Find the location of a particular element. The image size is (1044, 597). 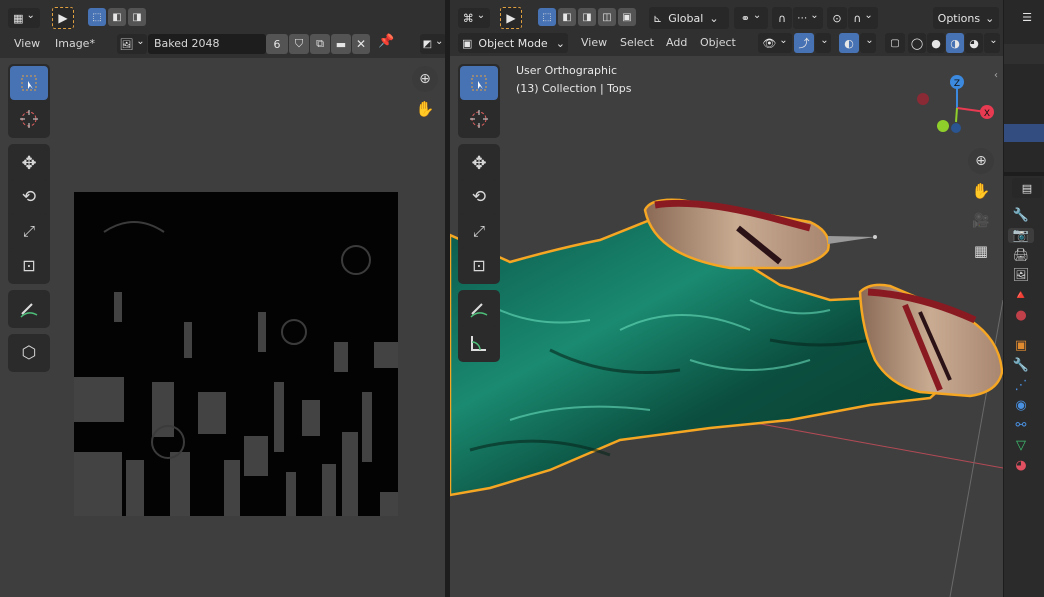

tab-modifiers: 🔧 is located at coordinates (1021, 365).